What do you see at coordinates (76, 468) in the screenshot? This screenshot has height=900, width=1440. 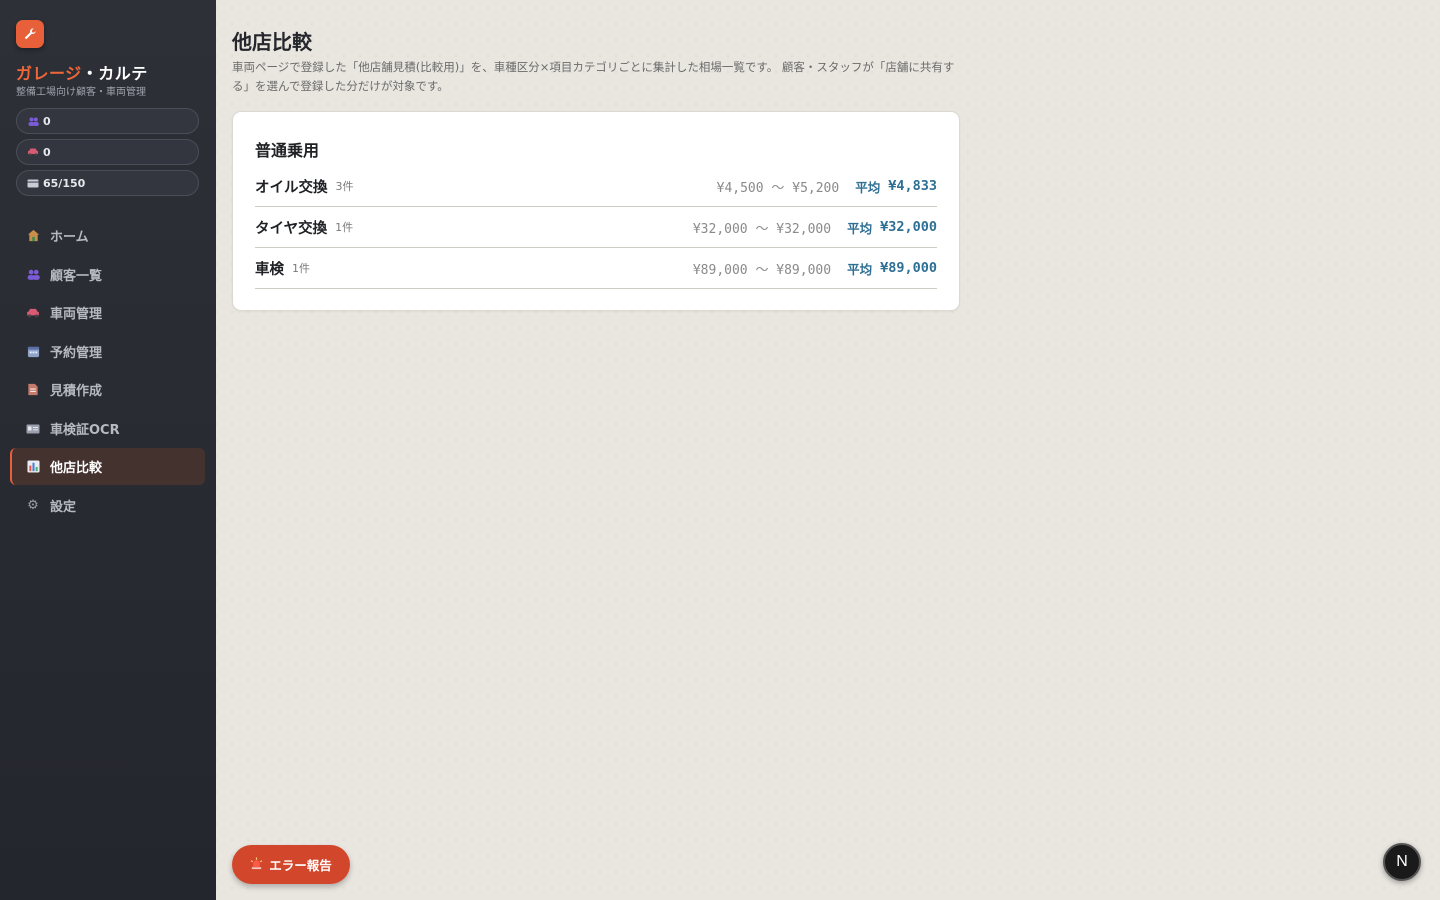 I see `nav-comparison-label: 他店比較` at bounding box center [76, 468].